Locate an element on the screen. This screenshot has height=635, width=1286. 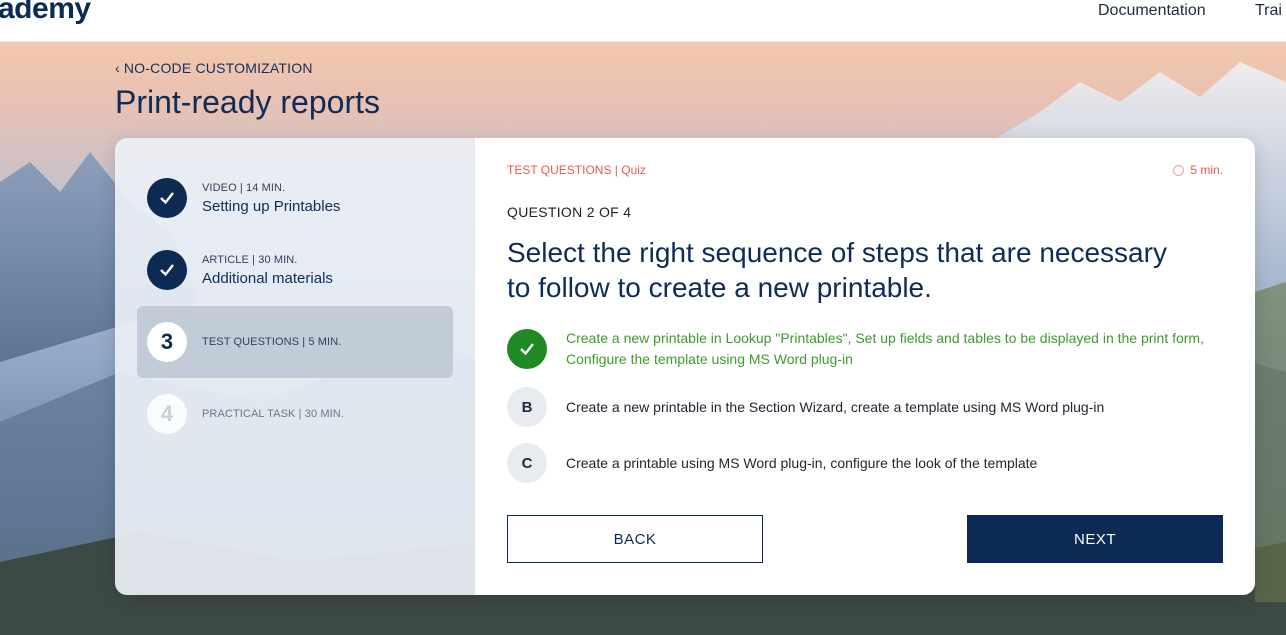
next-button: NEXT is located at coordinates (1095, 539).